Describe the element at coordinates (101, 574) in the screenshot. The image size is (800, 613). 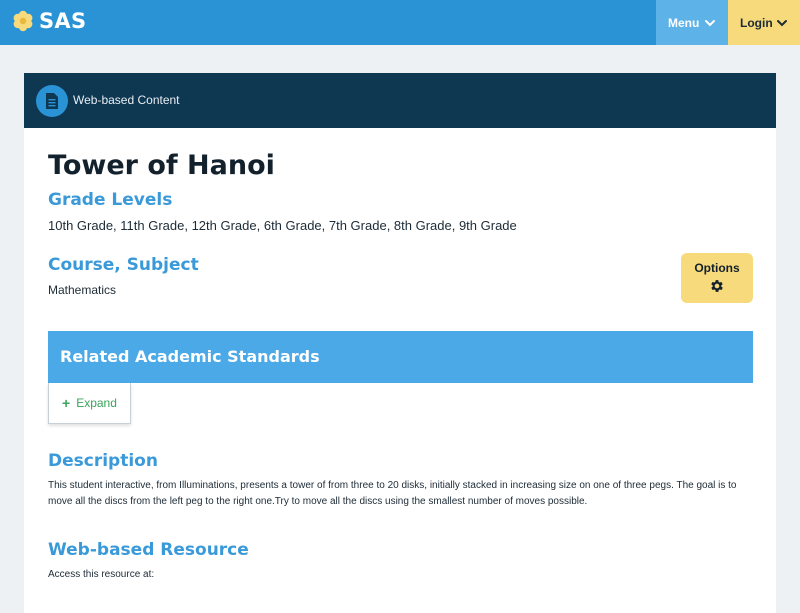
I see `access-resource-text: Access this resource at:` at that location.